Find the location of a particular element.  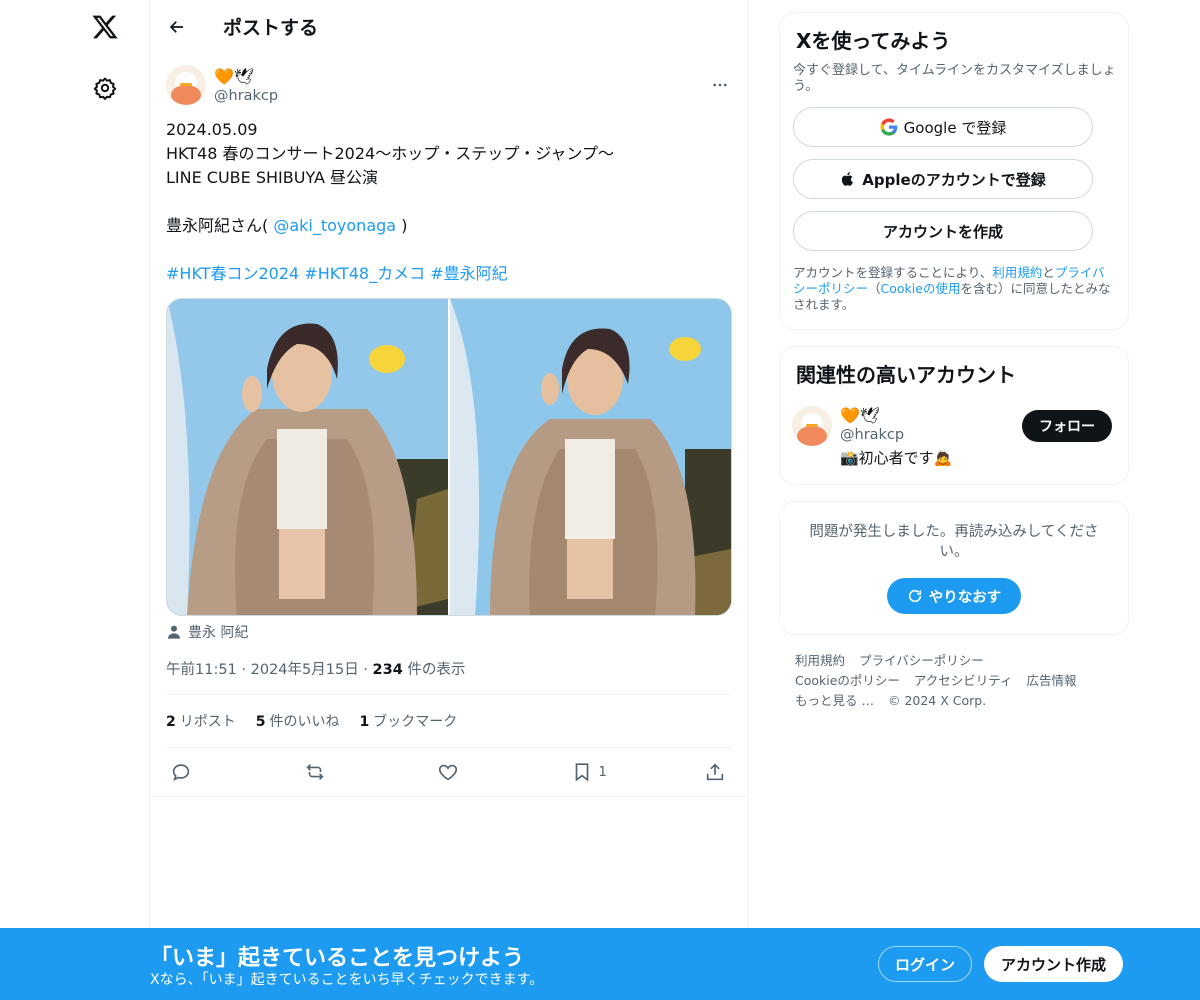

person-icon is located at coordinates (174, 632).